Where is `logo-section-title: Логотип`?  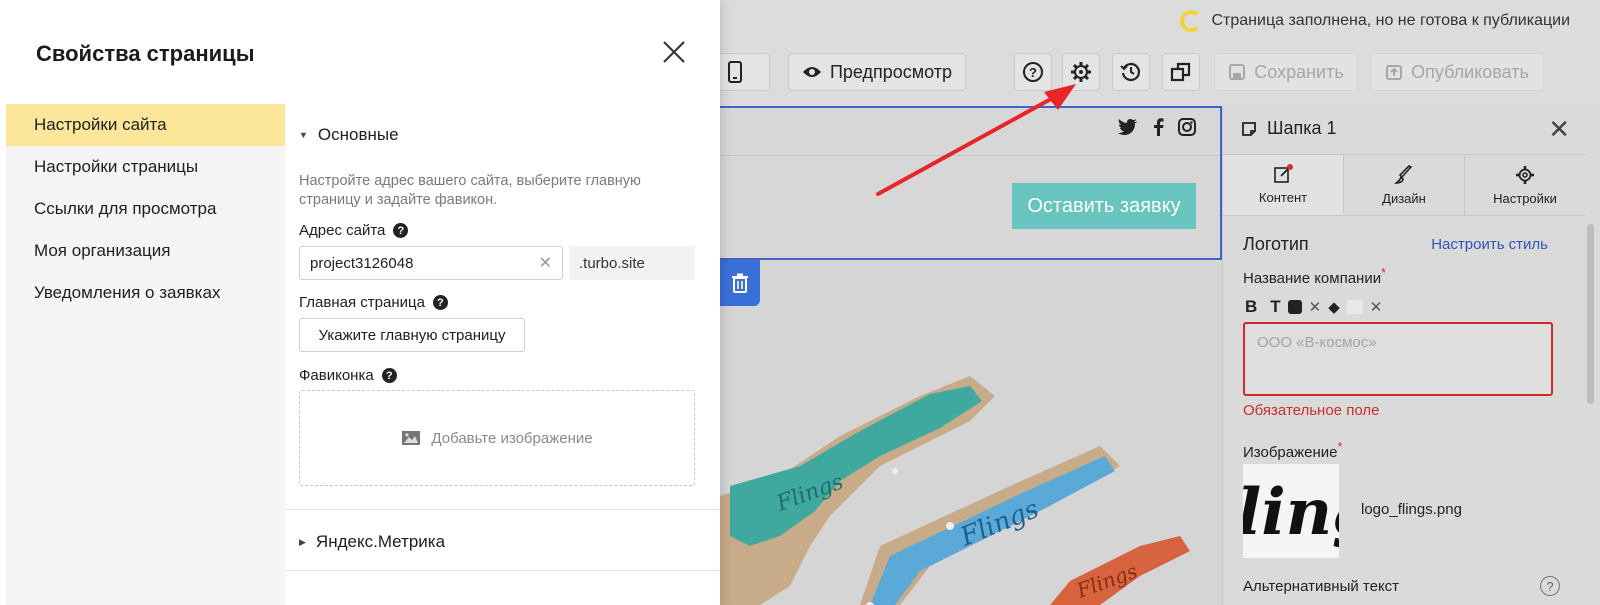 logo-section-title: Логотип is located at coordinates (1276, 244).